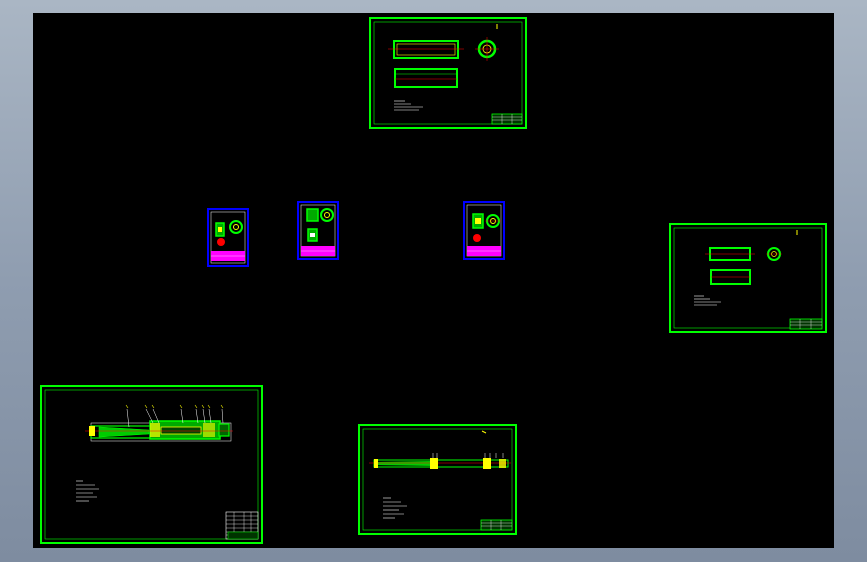 The width and height of the screenshot is (867, 562). I want to click on assembly-view, so click(159, 431).